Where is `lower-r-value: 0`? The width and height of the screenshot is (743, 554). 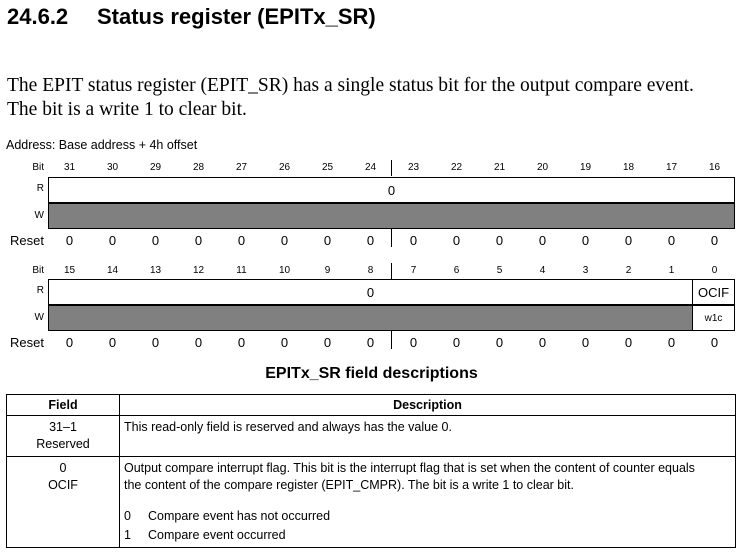
lower-r-value: 0 is located at coordinates (370, 292).